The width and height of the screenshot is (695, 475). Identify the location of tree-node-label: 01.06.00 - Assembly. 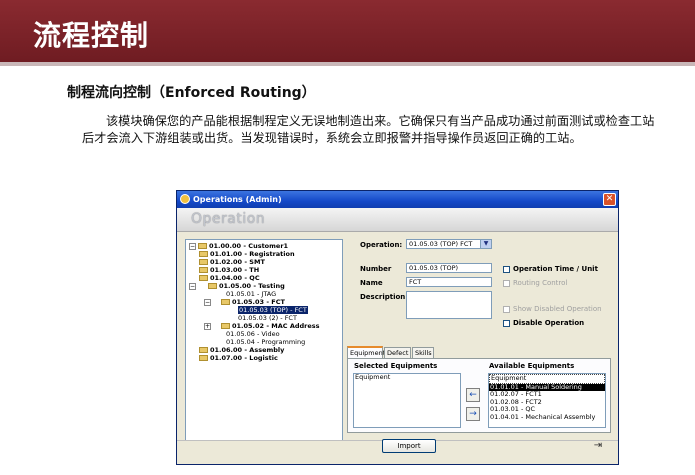
(247, 350).